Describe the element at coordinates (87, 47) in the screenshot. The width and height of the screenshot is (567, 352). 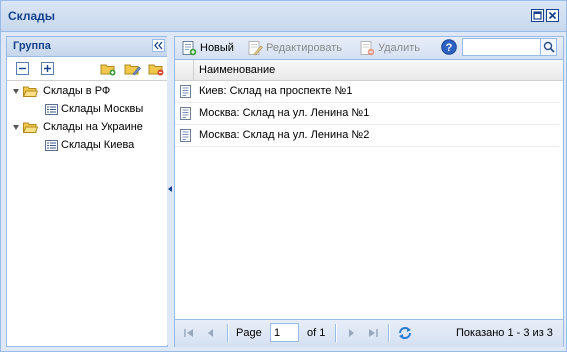
I see `group-panel-header: Группа` at that location.